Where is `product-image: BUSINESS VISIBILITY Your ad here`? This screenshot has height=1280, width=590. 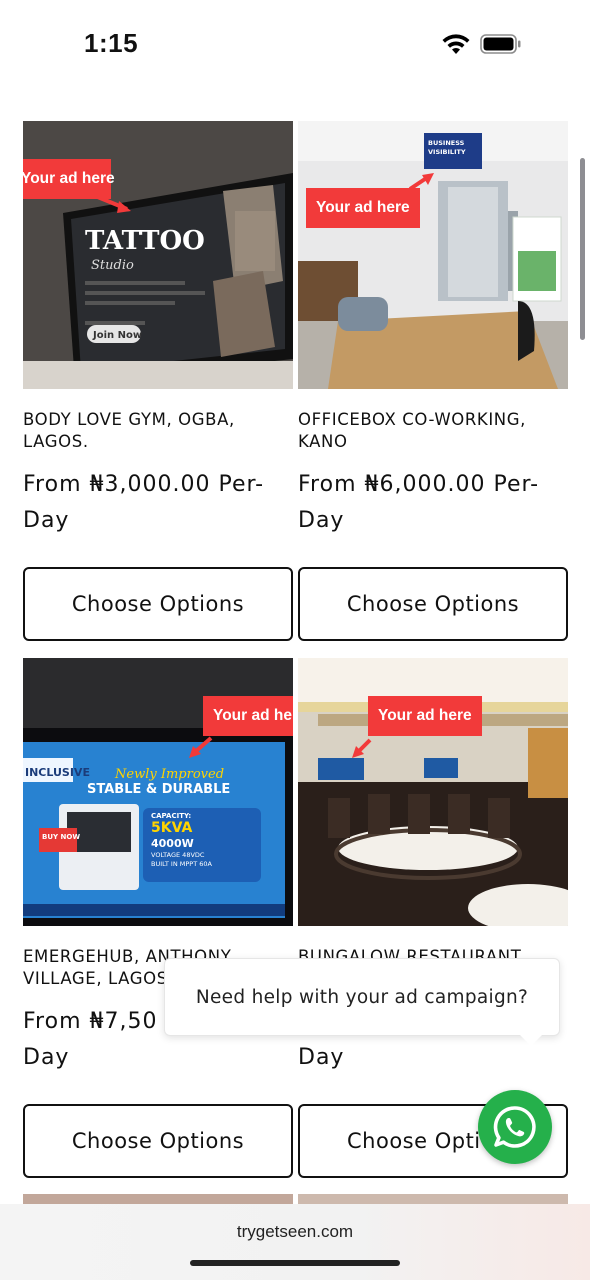 product-image: BUSINESS VISIBILITY Your ad here is located at coordinates (433, 255).